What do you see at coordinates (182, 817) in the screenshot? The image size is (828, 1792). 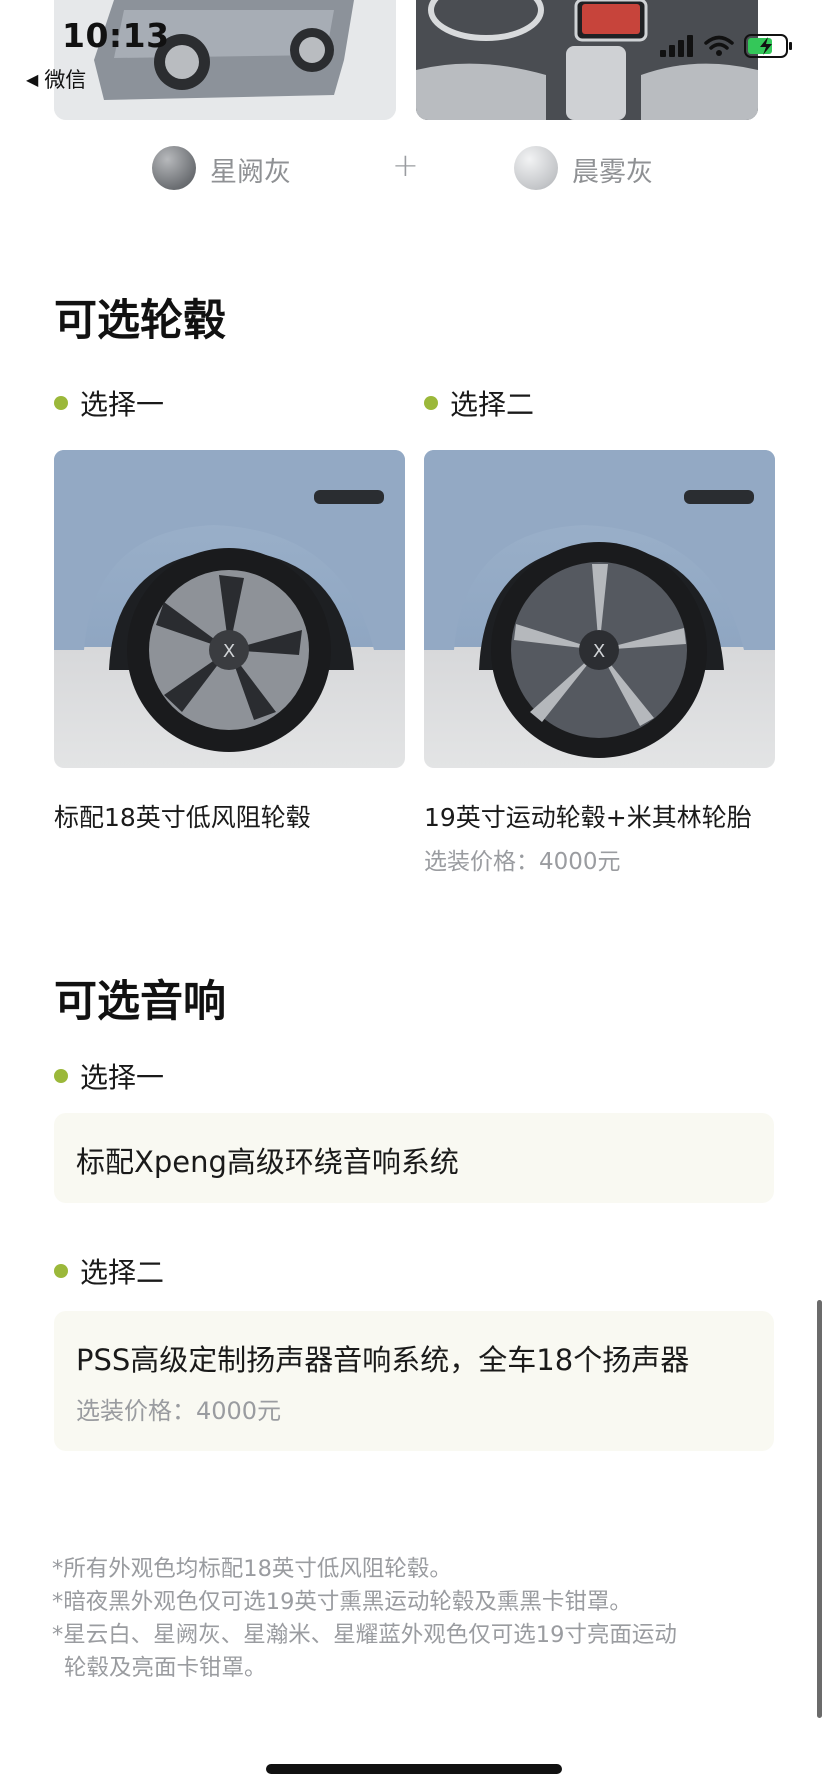 I see `wheel-option-1-caption: 标配18英寸低风阻轮毂` at bounding box center [182, 817].